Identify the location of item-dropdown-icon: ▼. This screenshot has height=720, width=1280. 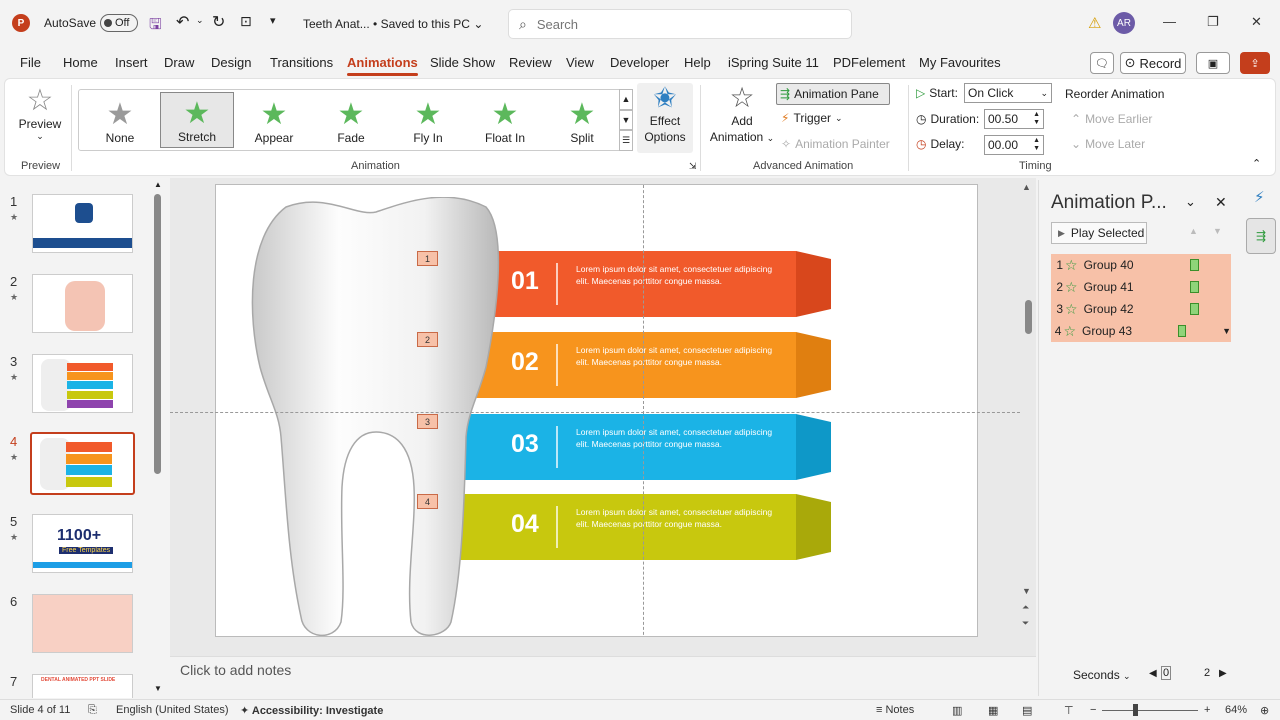
(1226, 331).